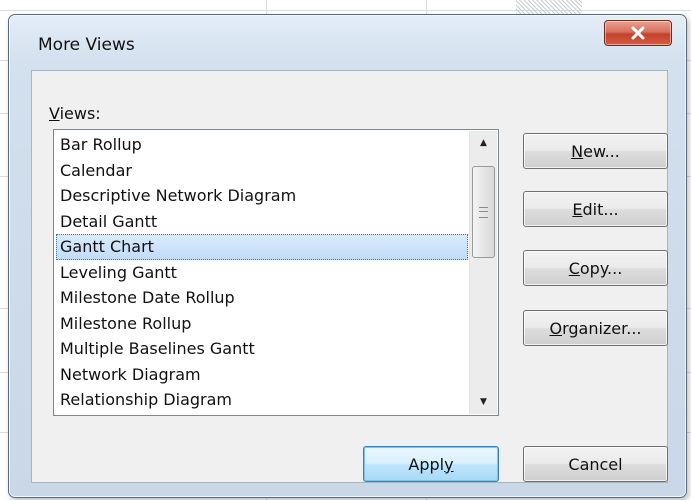 The height and width of the screenshot is (500, 691). Describe the element at coordinates (262, 196) in the screenshot. I see `views-list-item: Descriptive Network Diagram` at that location.